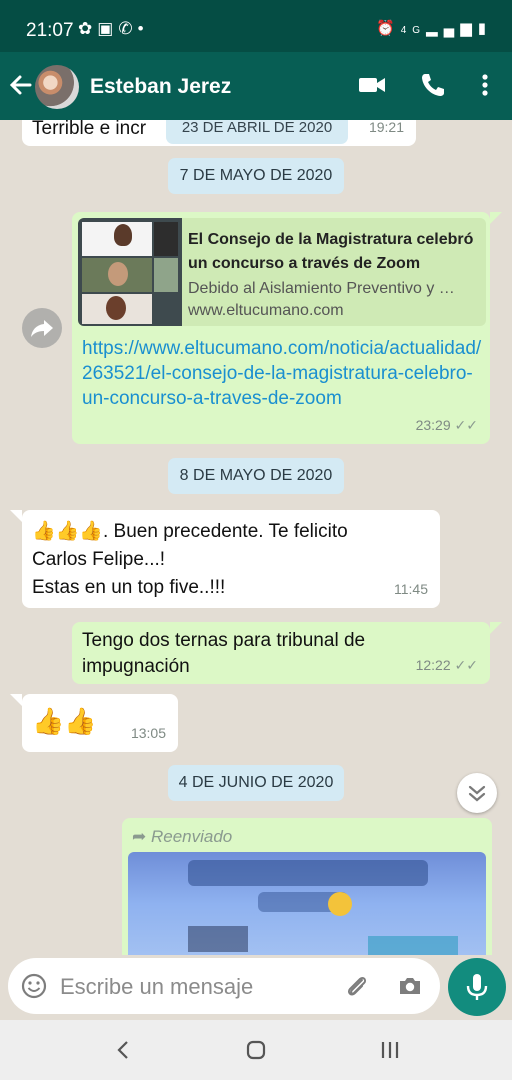 The width and height of the screenshot is (512, 1080). I want to click on message-placeholder: Escribe un mensaje, so click(157, 986).